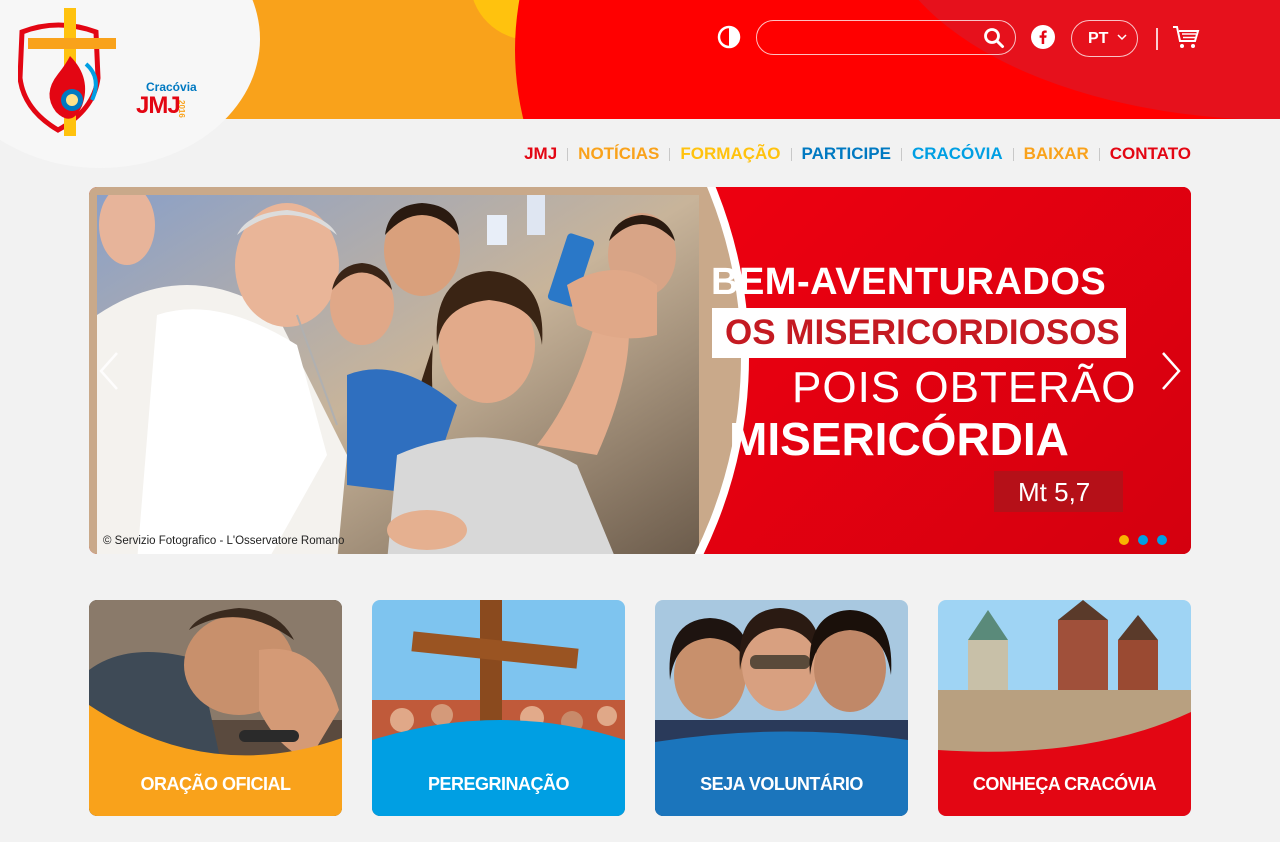 This screenshot has height=842, width=1280. Describe the element at coordinates (781, 784) in the screenshot. I see `card-label: SEJA VOLUNTÁRIO` at that location.